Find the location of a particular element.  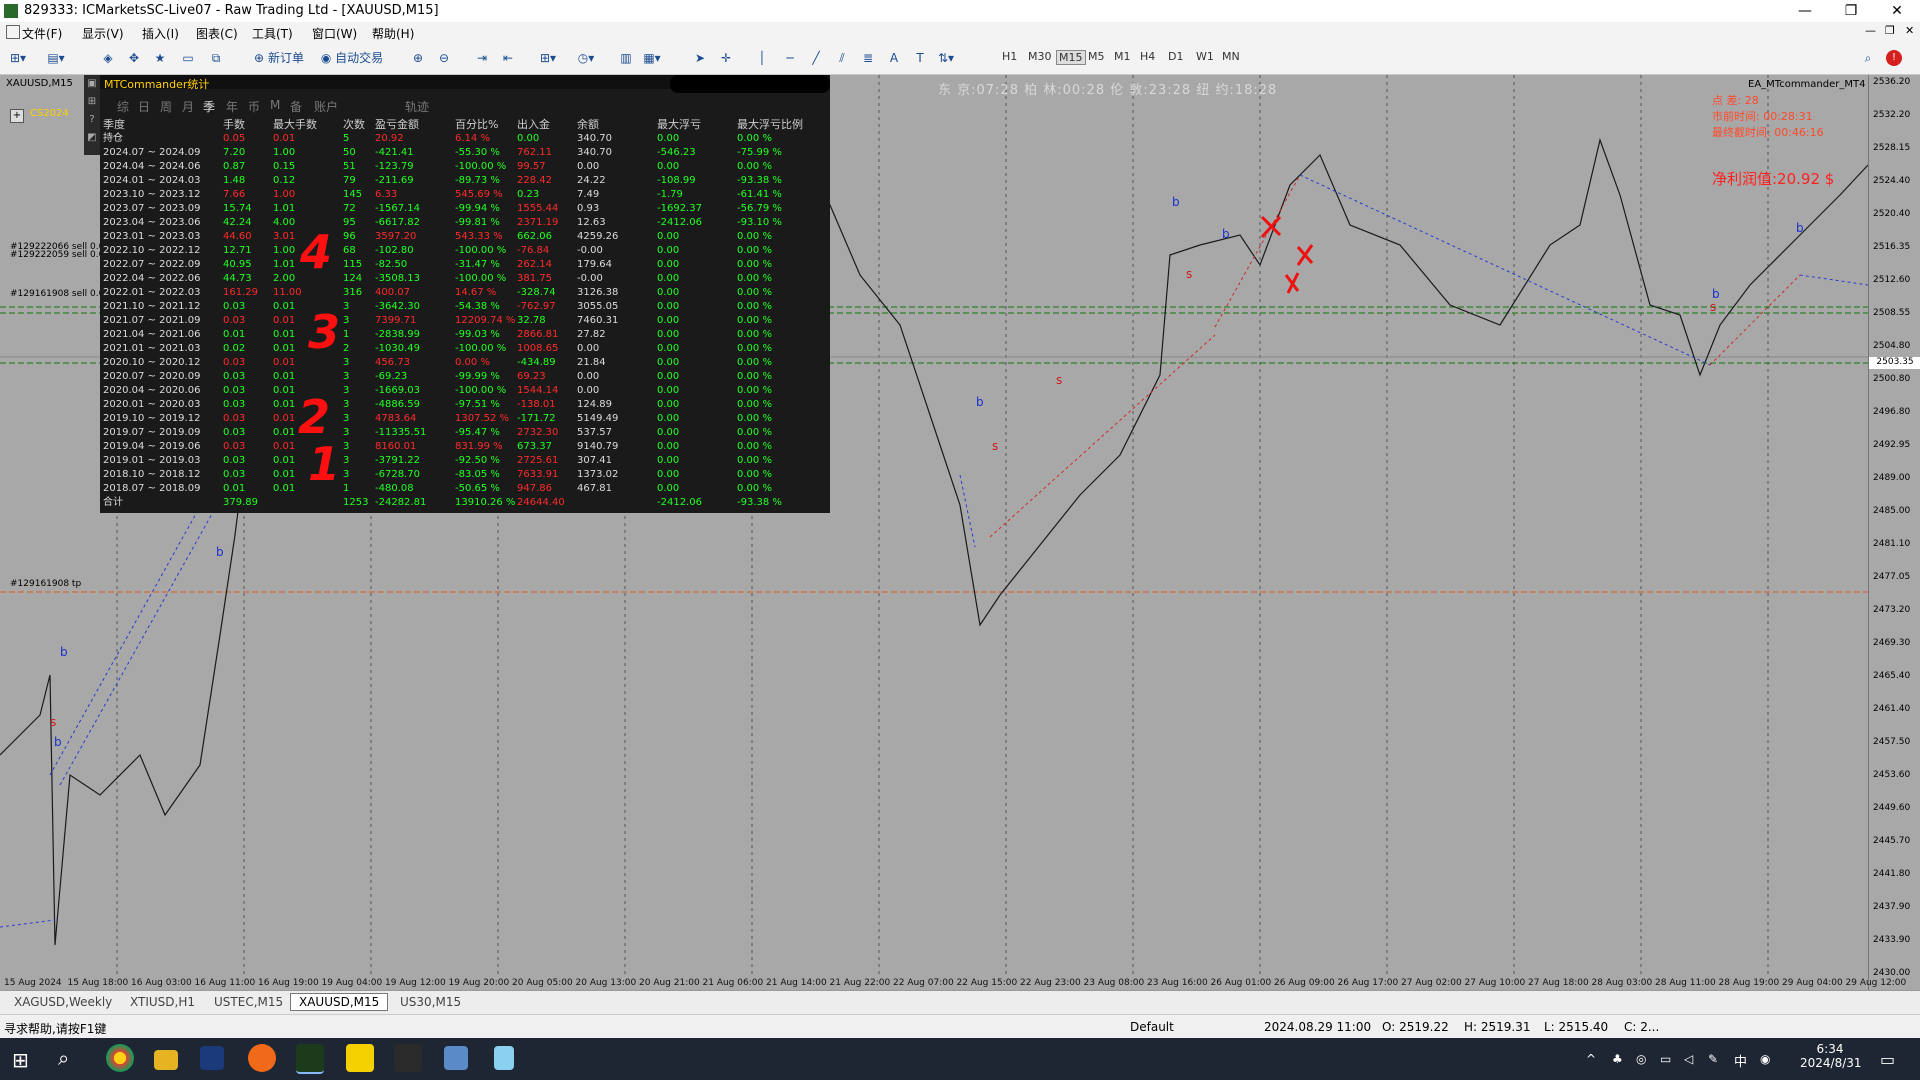

notifications-icon: ▭ is located at coordinates (1887, 1059).